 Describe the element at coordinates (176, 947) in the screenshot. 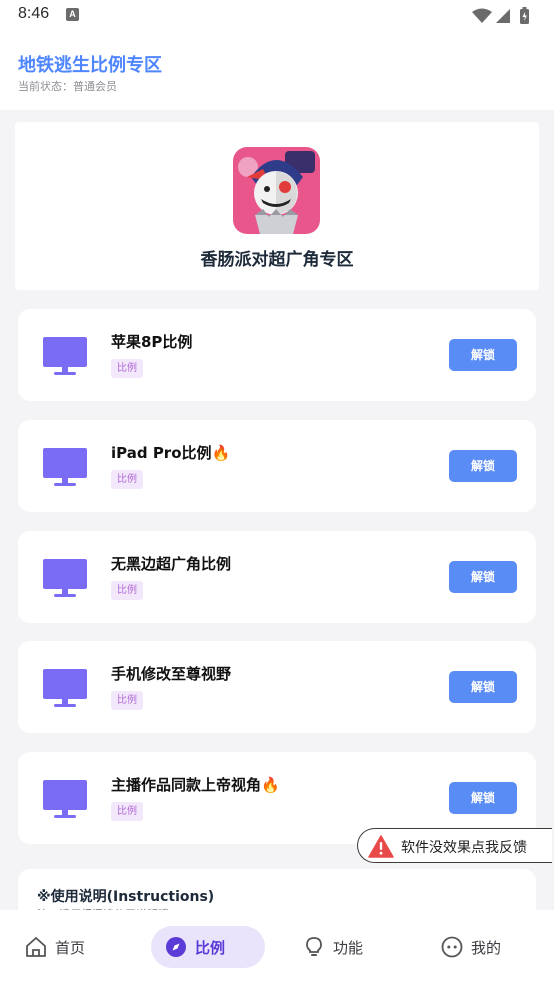

I see `compass-icon` at that location.